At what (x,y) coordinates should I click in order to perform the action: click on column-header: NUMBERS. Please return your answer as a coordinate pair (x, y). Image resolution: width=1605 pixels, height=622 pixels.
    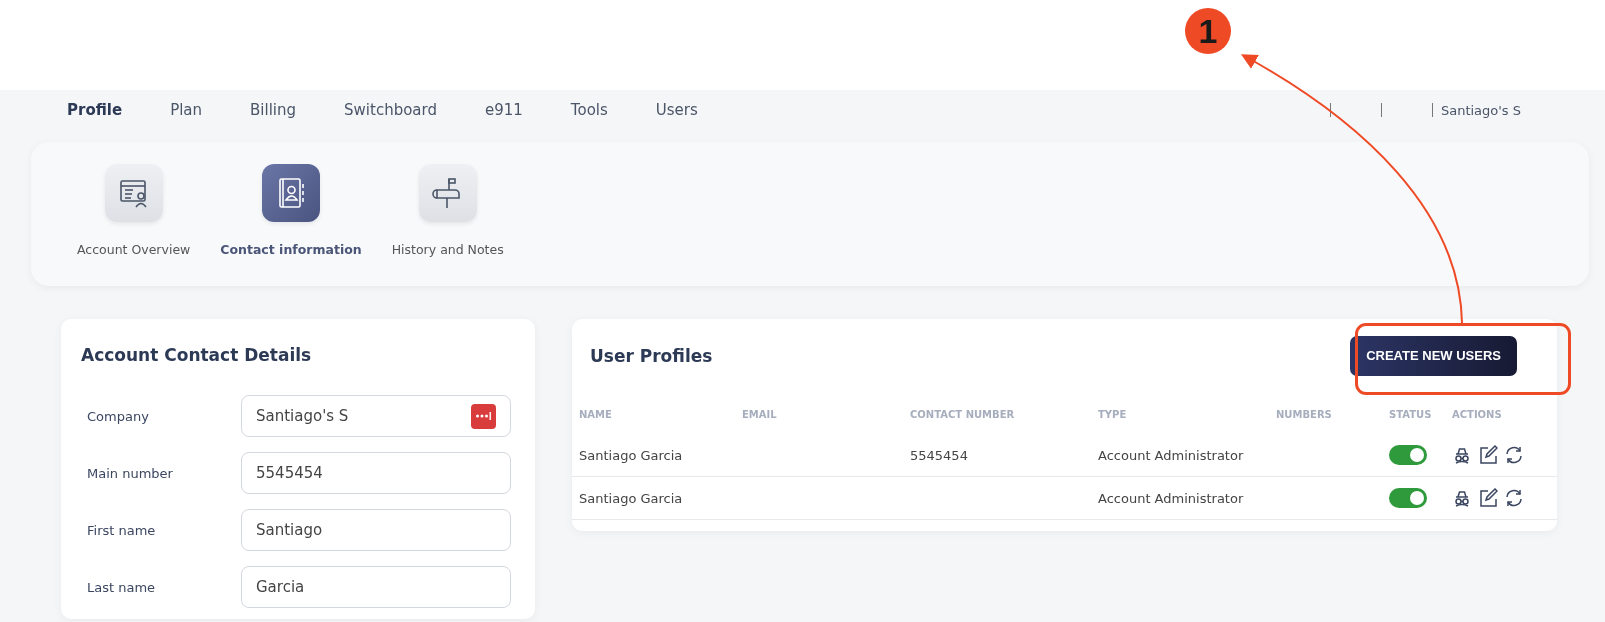
    Looking at the image, I should click on (1304, 415).